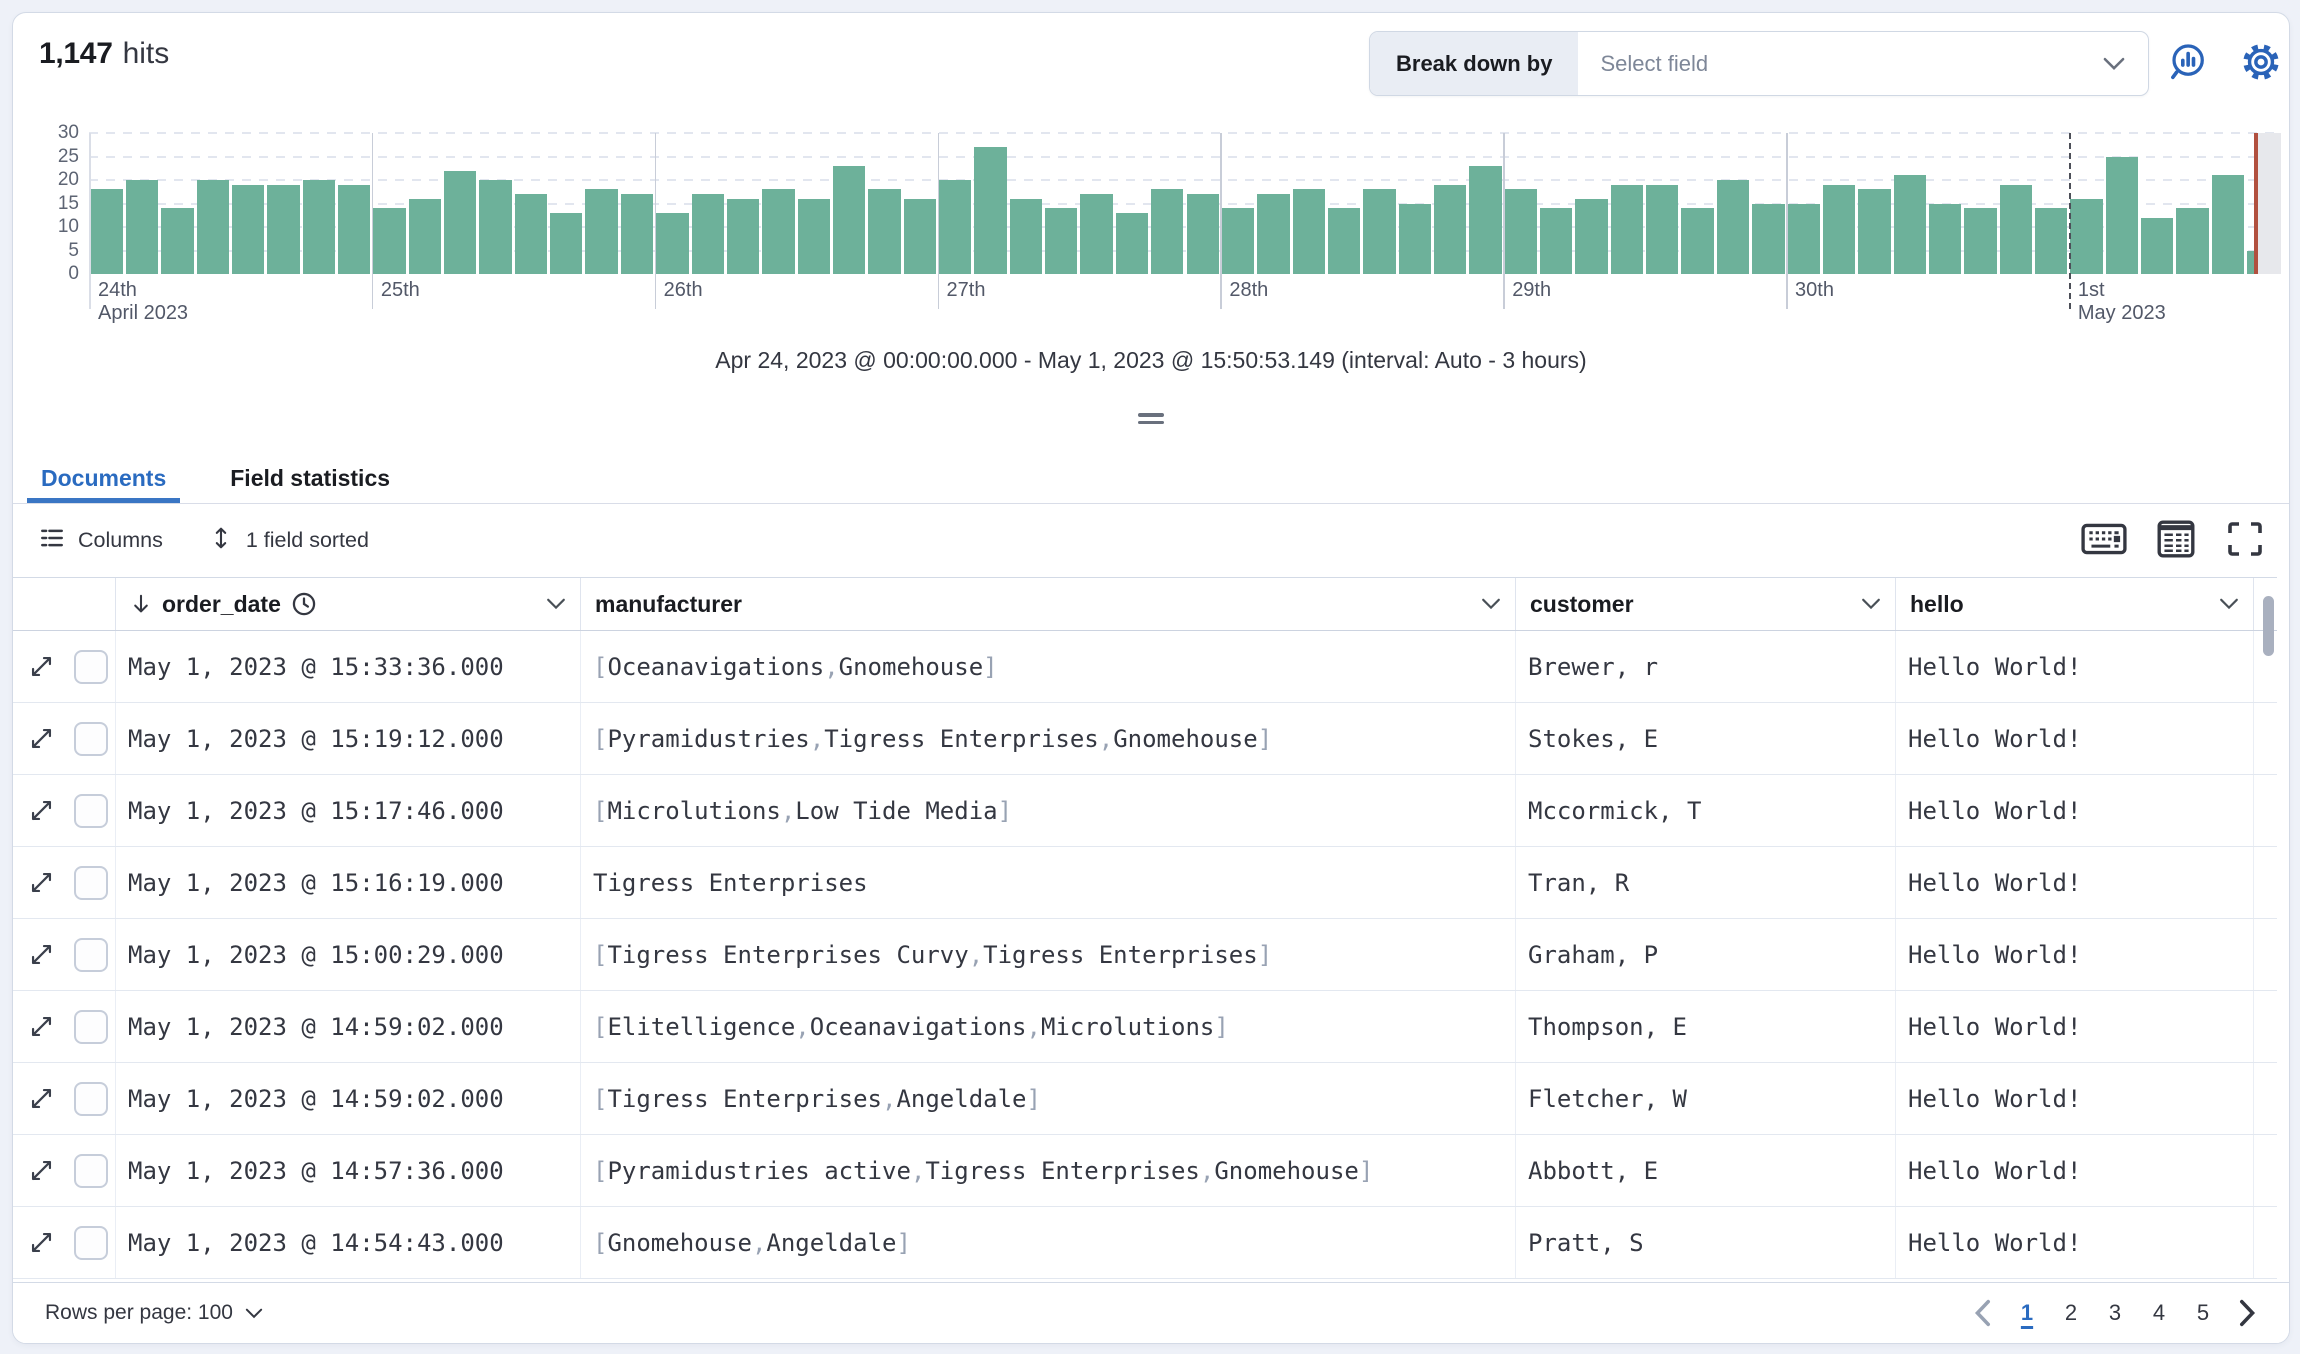  What do you see at coordinates (2247, 1313) in the screenshot?
I see `next-page-button` at bounding box center [2247, 1313].